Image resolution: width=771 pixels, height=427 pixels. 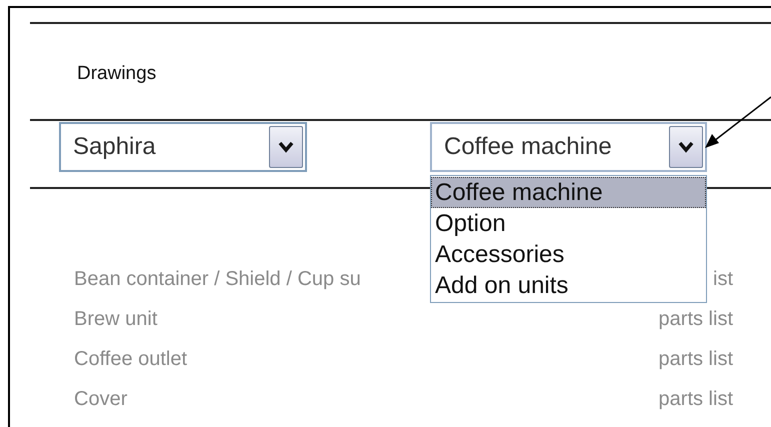 What do you see at coordinates (568, 147) in the screenshot?
I see `dropdown-field: Coffee machine` at bounding box center [568, 147].